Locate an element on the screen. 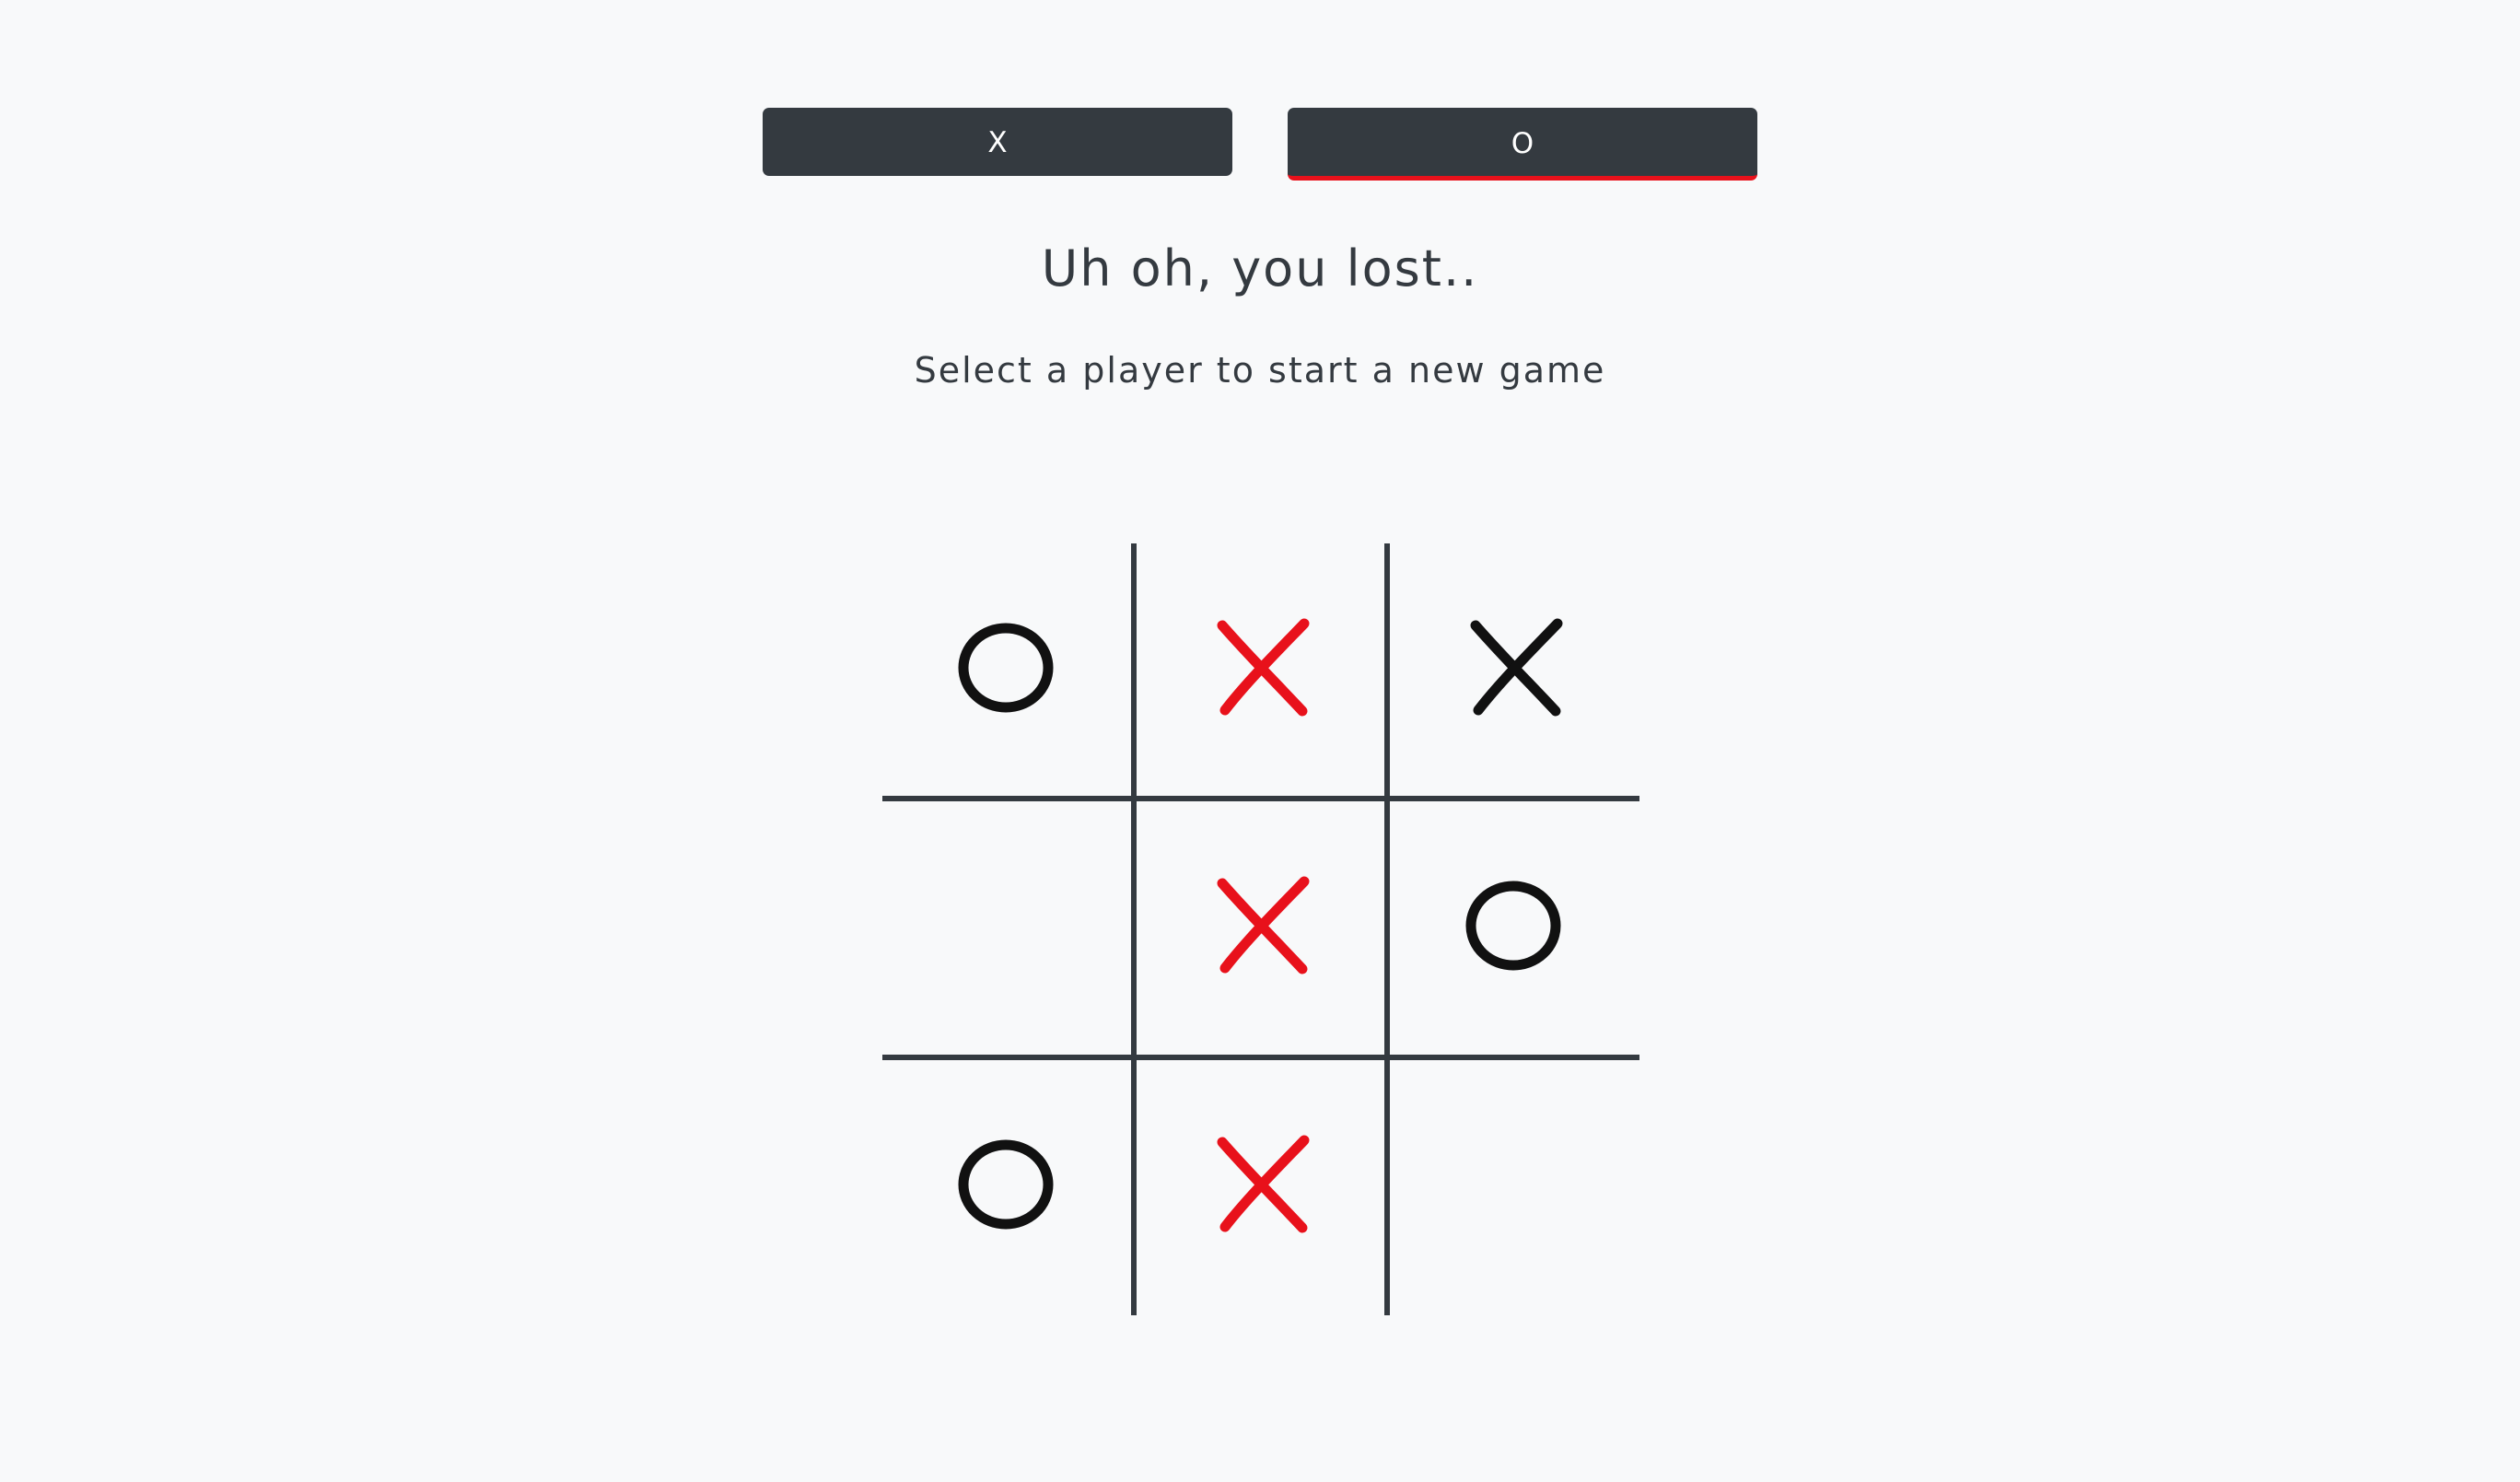  cell-middle-right is located at coordinates (1516, 929).